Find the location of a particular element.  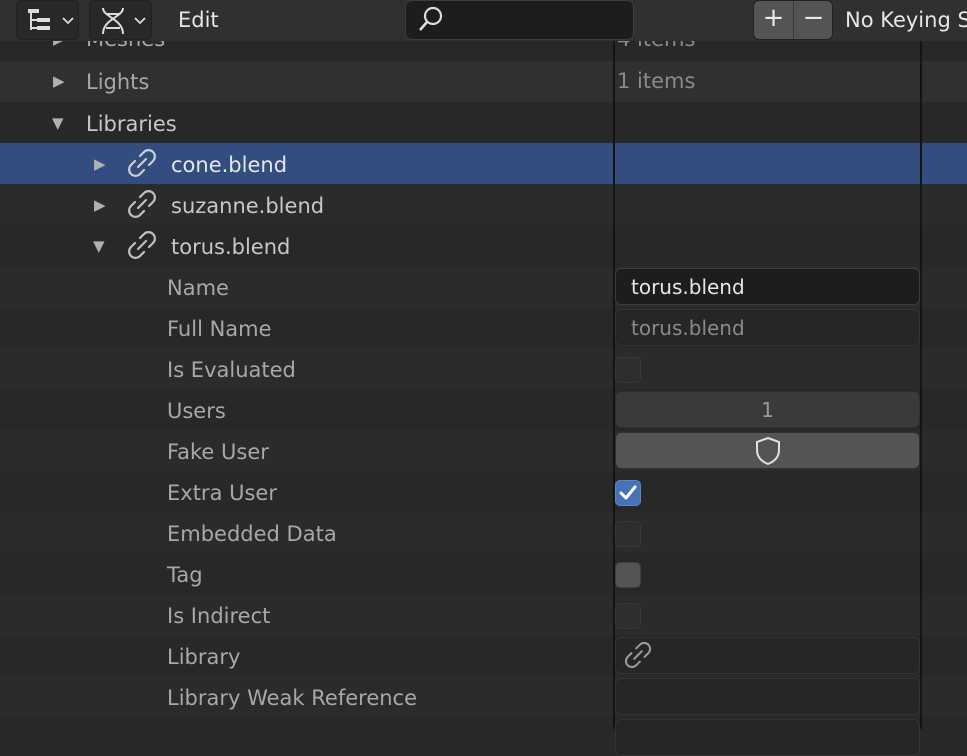

item-count: 1 items is located at coordinates (656, 81).